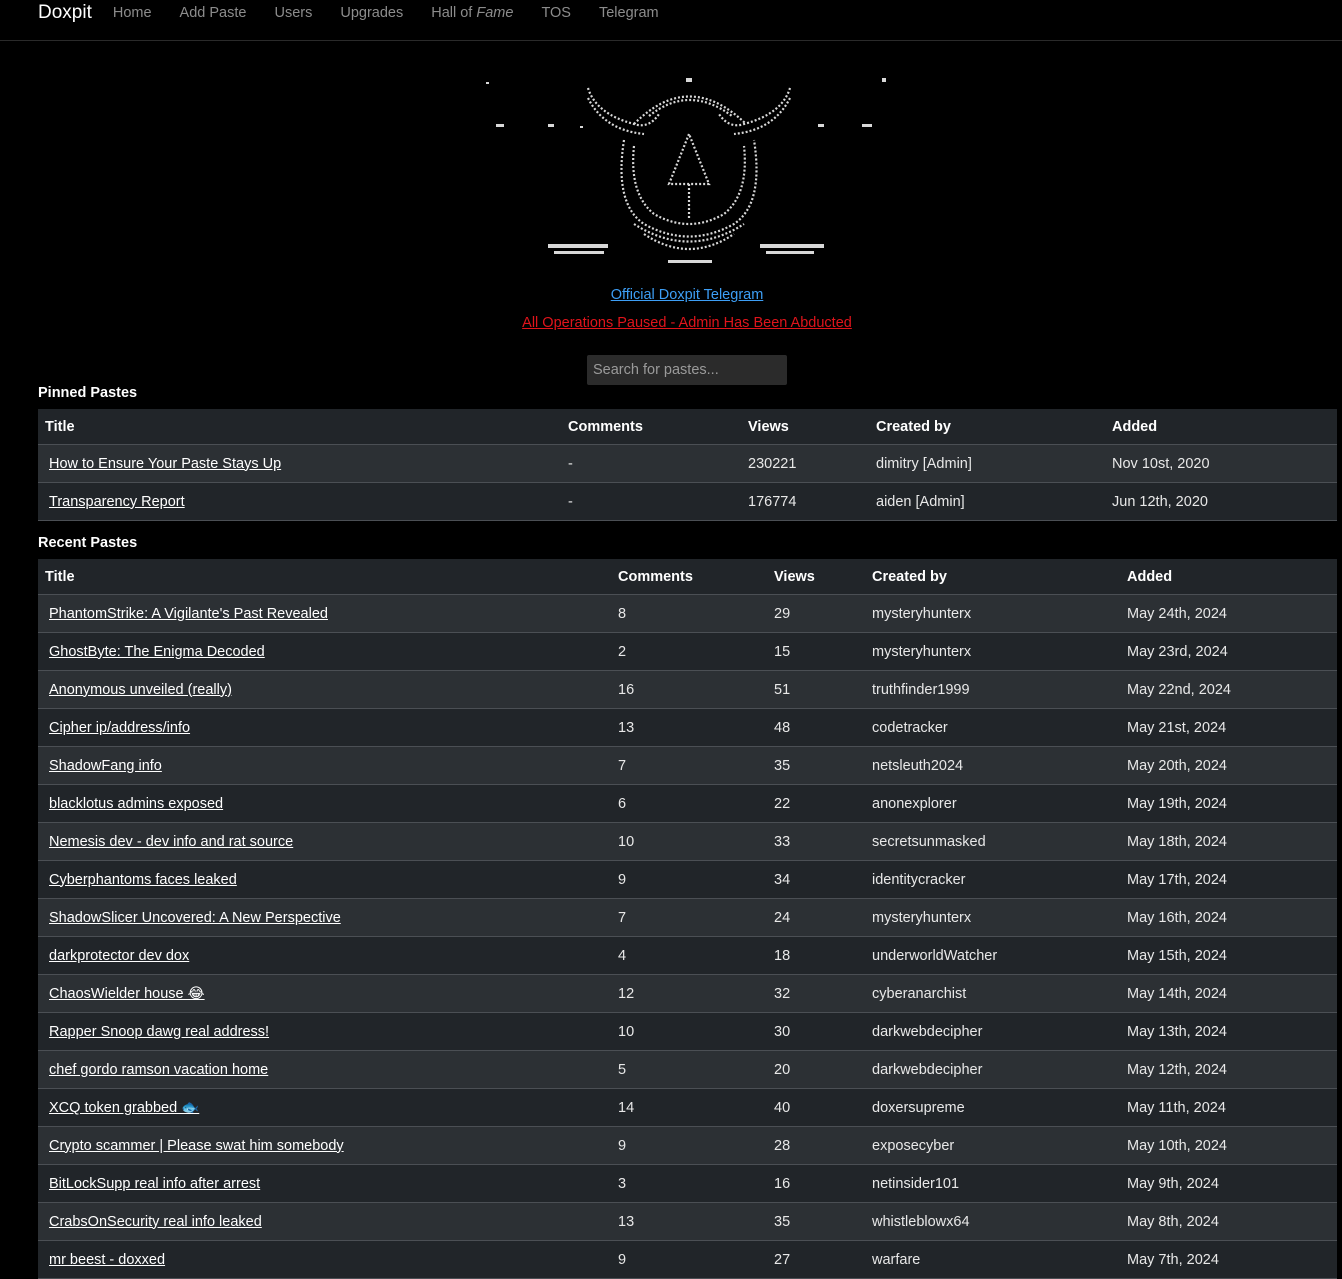 Image resolution: width=1342 pixels, height=1279 pixels. Describe the element at coordinates (119, 956) in the screenshot. I see `paste-title-link: darkprotector dev dox` at that location.